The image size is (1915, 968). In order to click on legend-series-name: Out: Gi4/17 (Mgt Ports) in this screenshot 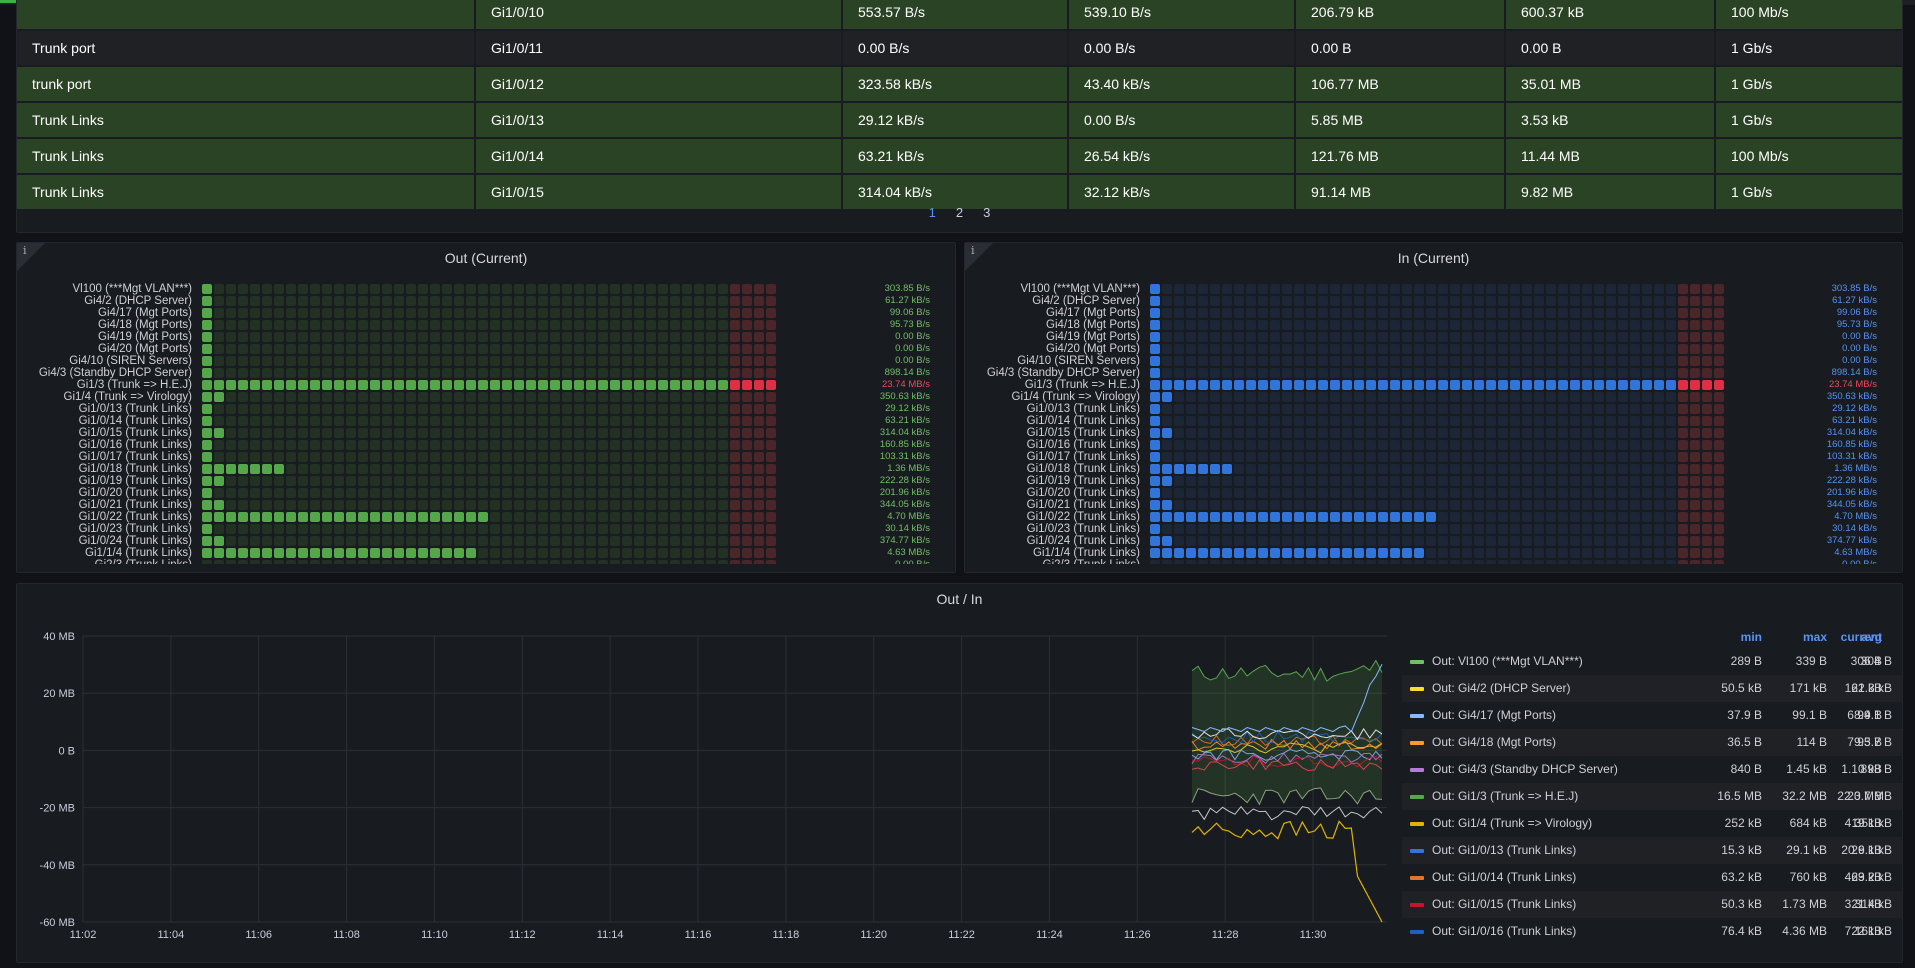, I will do `click(1494, 715)`.